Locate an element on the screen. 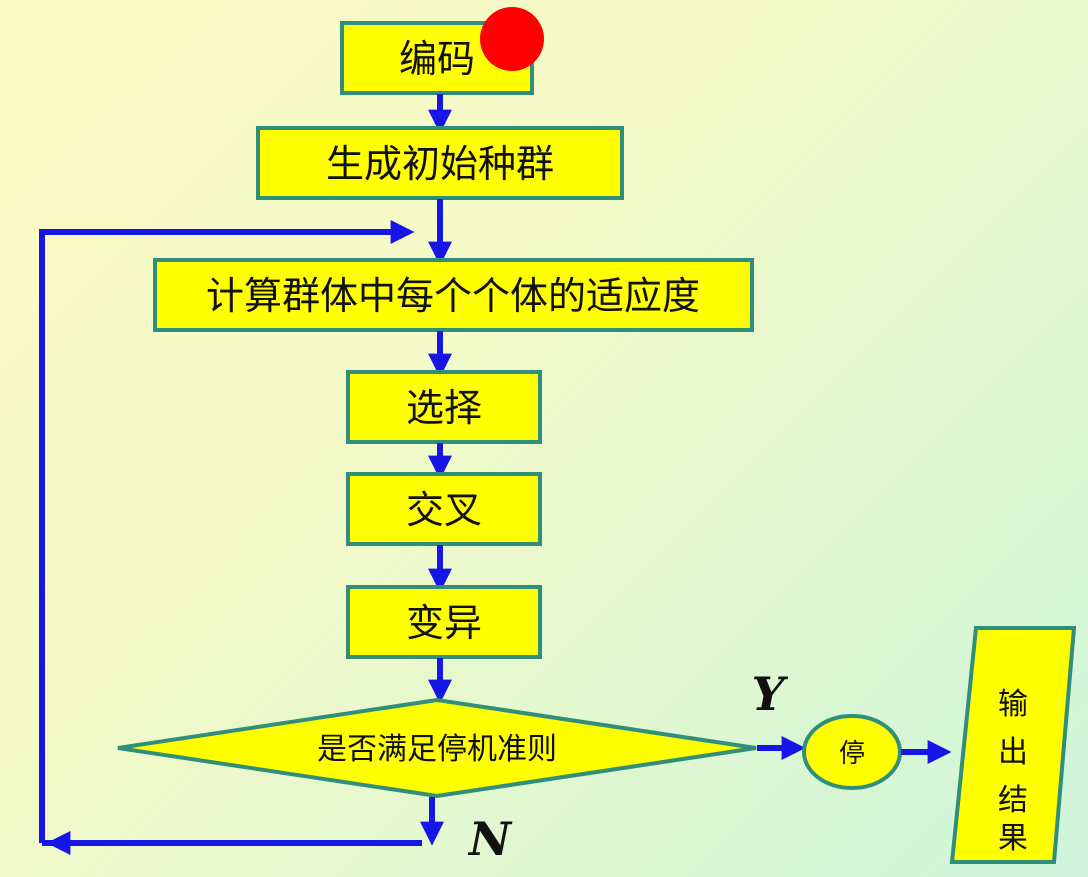  init-population-label: 生成初始种群 is located at coordinates (440, 164).